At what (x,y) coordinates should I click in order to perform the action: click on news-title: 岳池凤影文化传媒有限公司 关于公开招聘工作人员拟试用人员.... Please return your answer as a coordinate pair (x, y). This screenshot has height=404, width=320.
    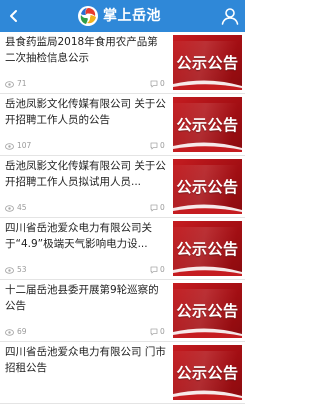
    Looking at the image, I should click on (85, 174).